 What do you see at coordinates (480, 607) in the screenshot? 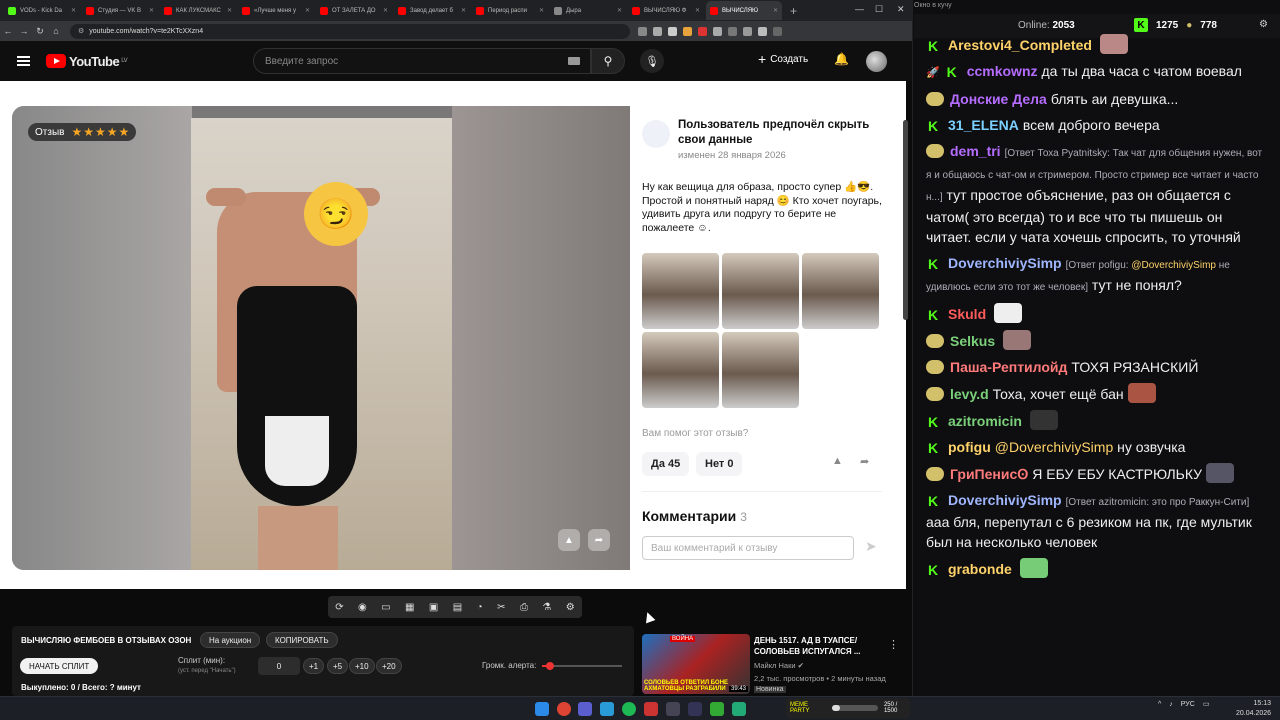
I see `speed-icon: ◔` at bounding box center [480, 607].